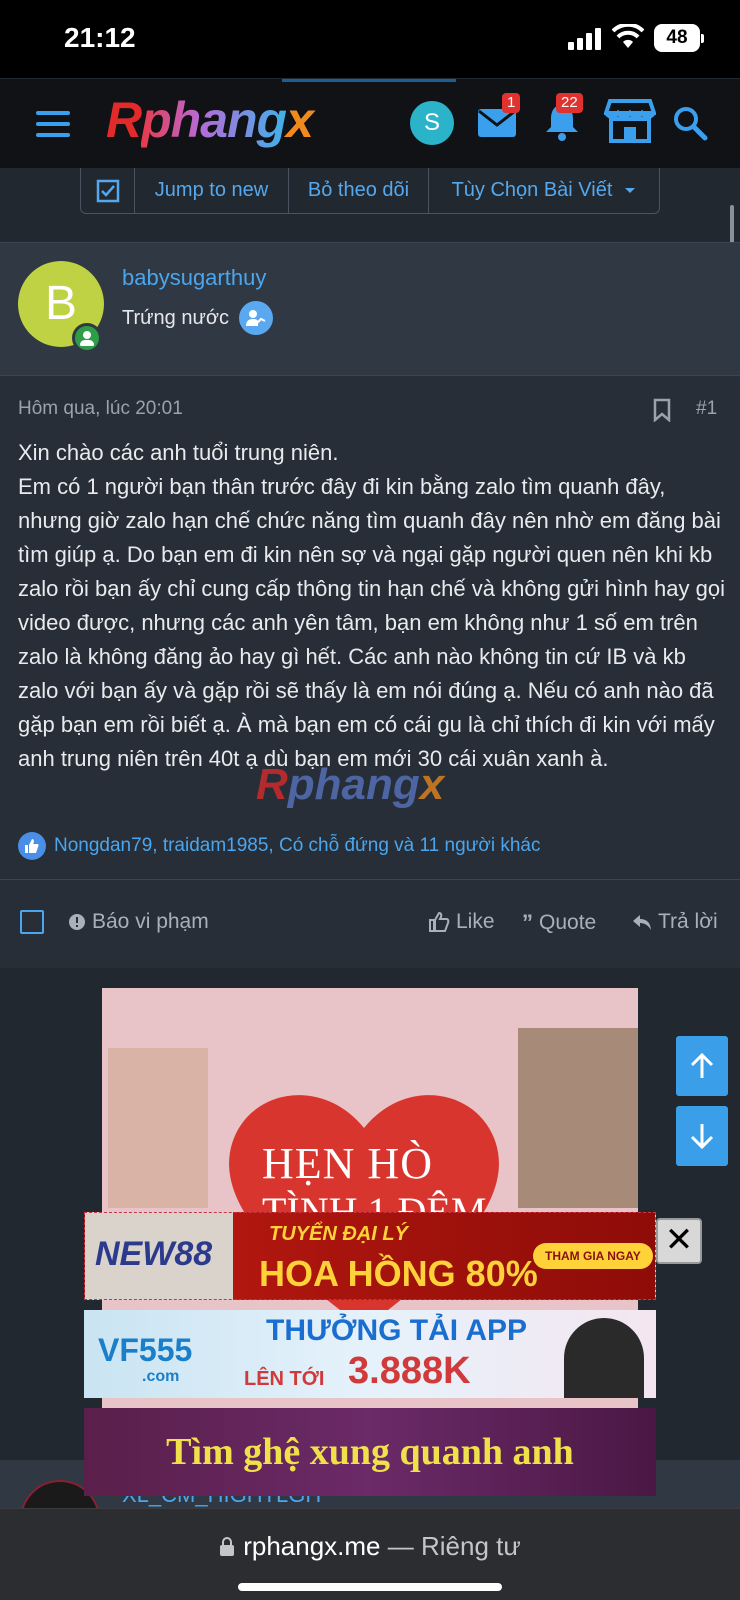  What do you see at coordinates (475, 921) in the screenshot?
I see `like-label: Like` at bounding box center [475, 921].